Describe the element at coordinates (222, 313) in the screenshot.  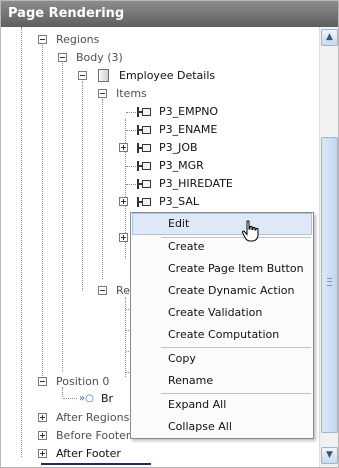
I see `menu-item-create-validation: Create Validation` at that location.